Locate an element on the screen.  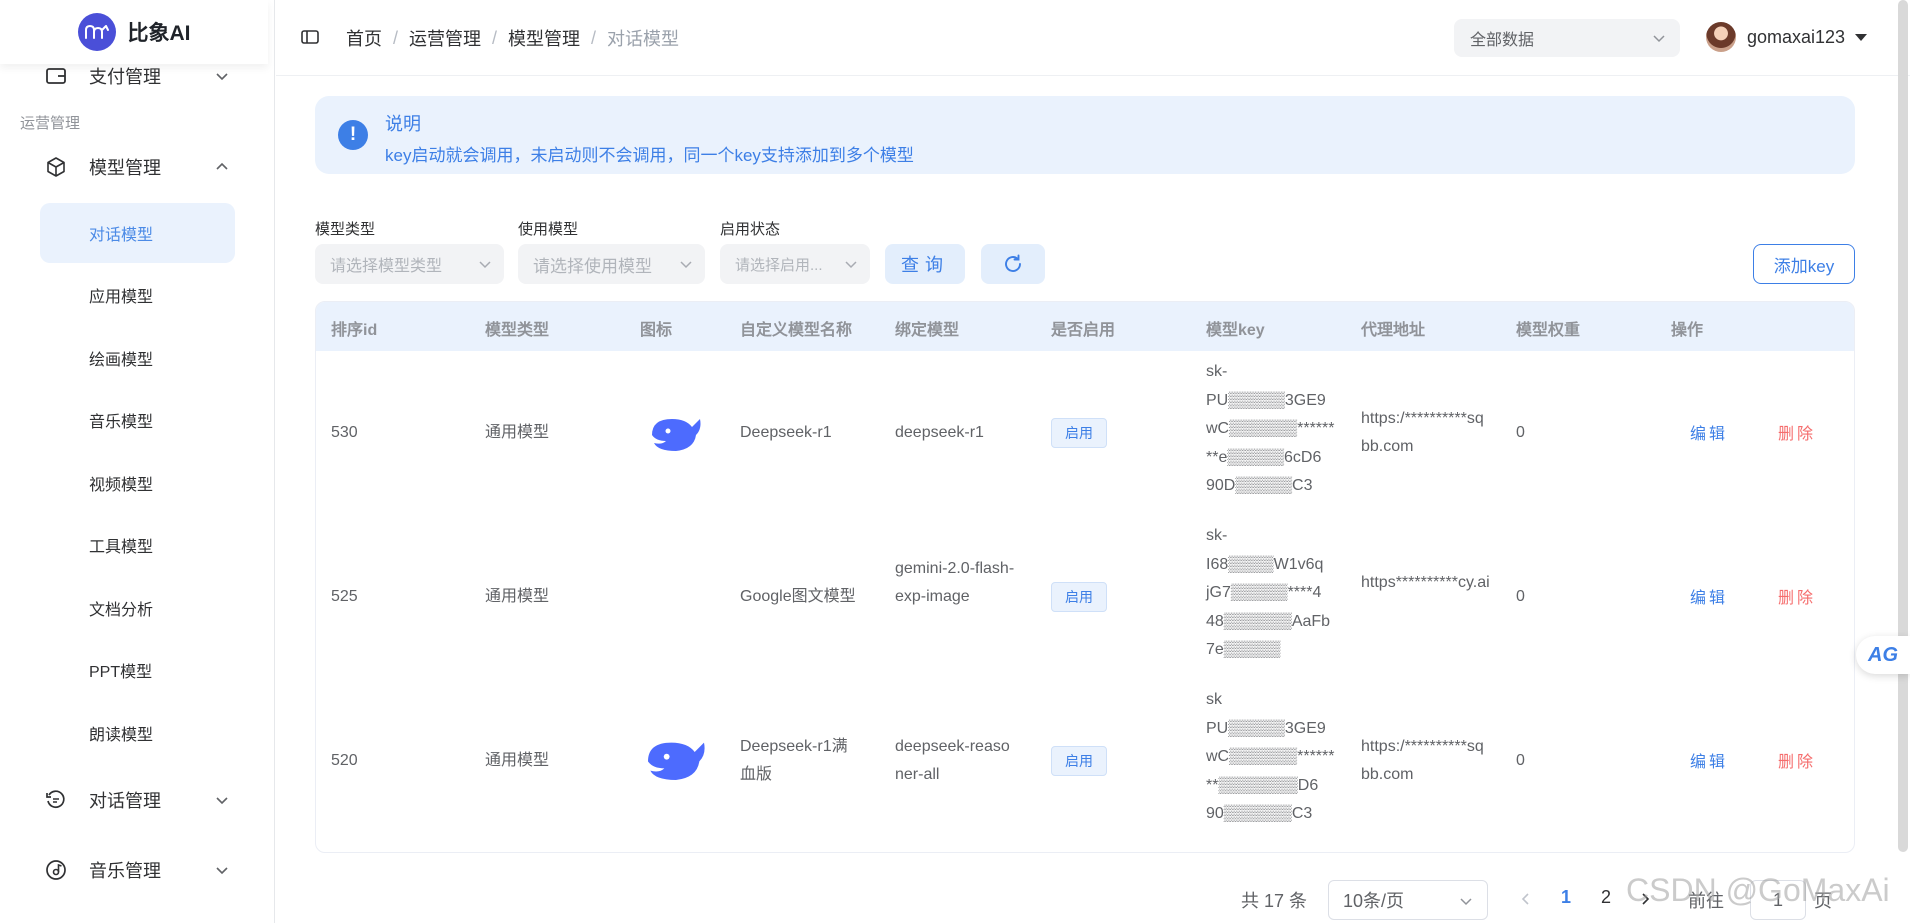
sidebar-subitem-chat-model: 对话模型 is located at coordinates (137, 233).